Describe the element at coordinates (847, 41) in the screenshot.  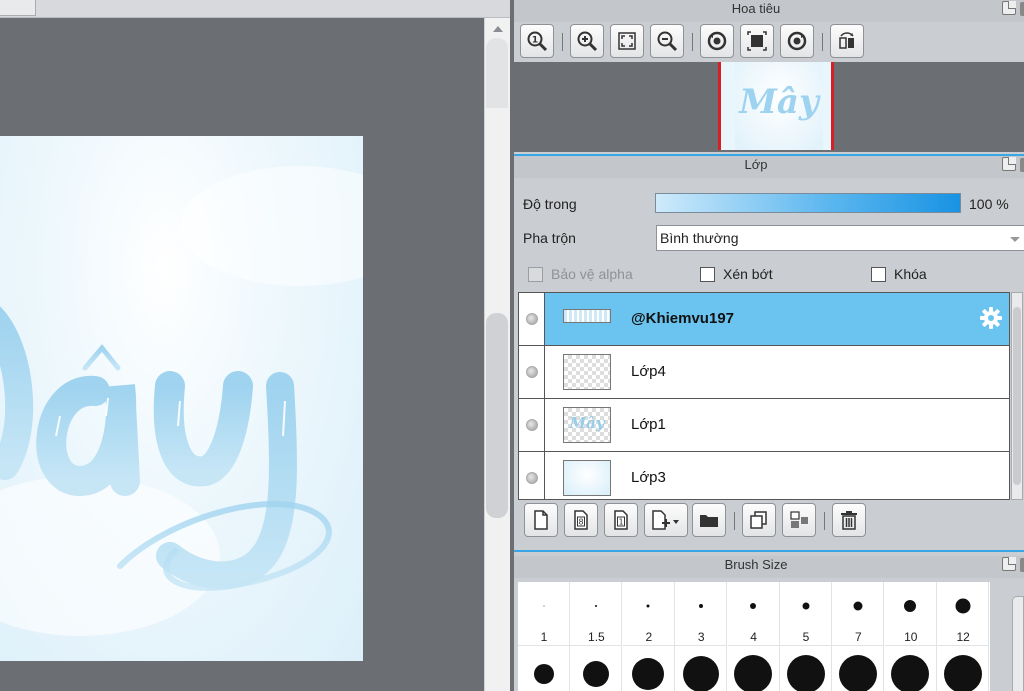
I see `flip-horizontal-button` at that location.